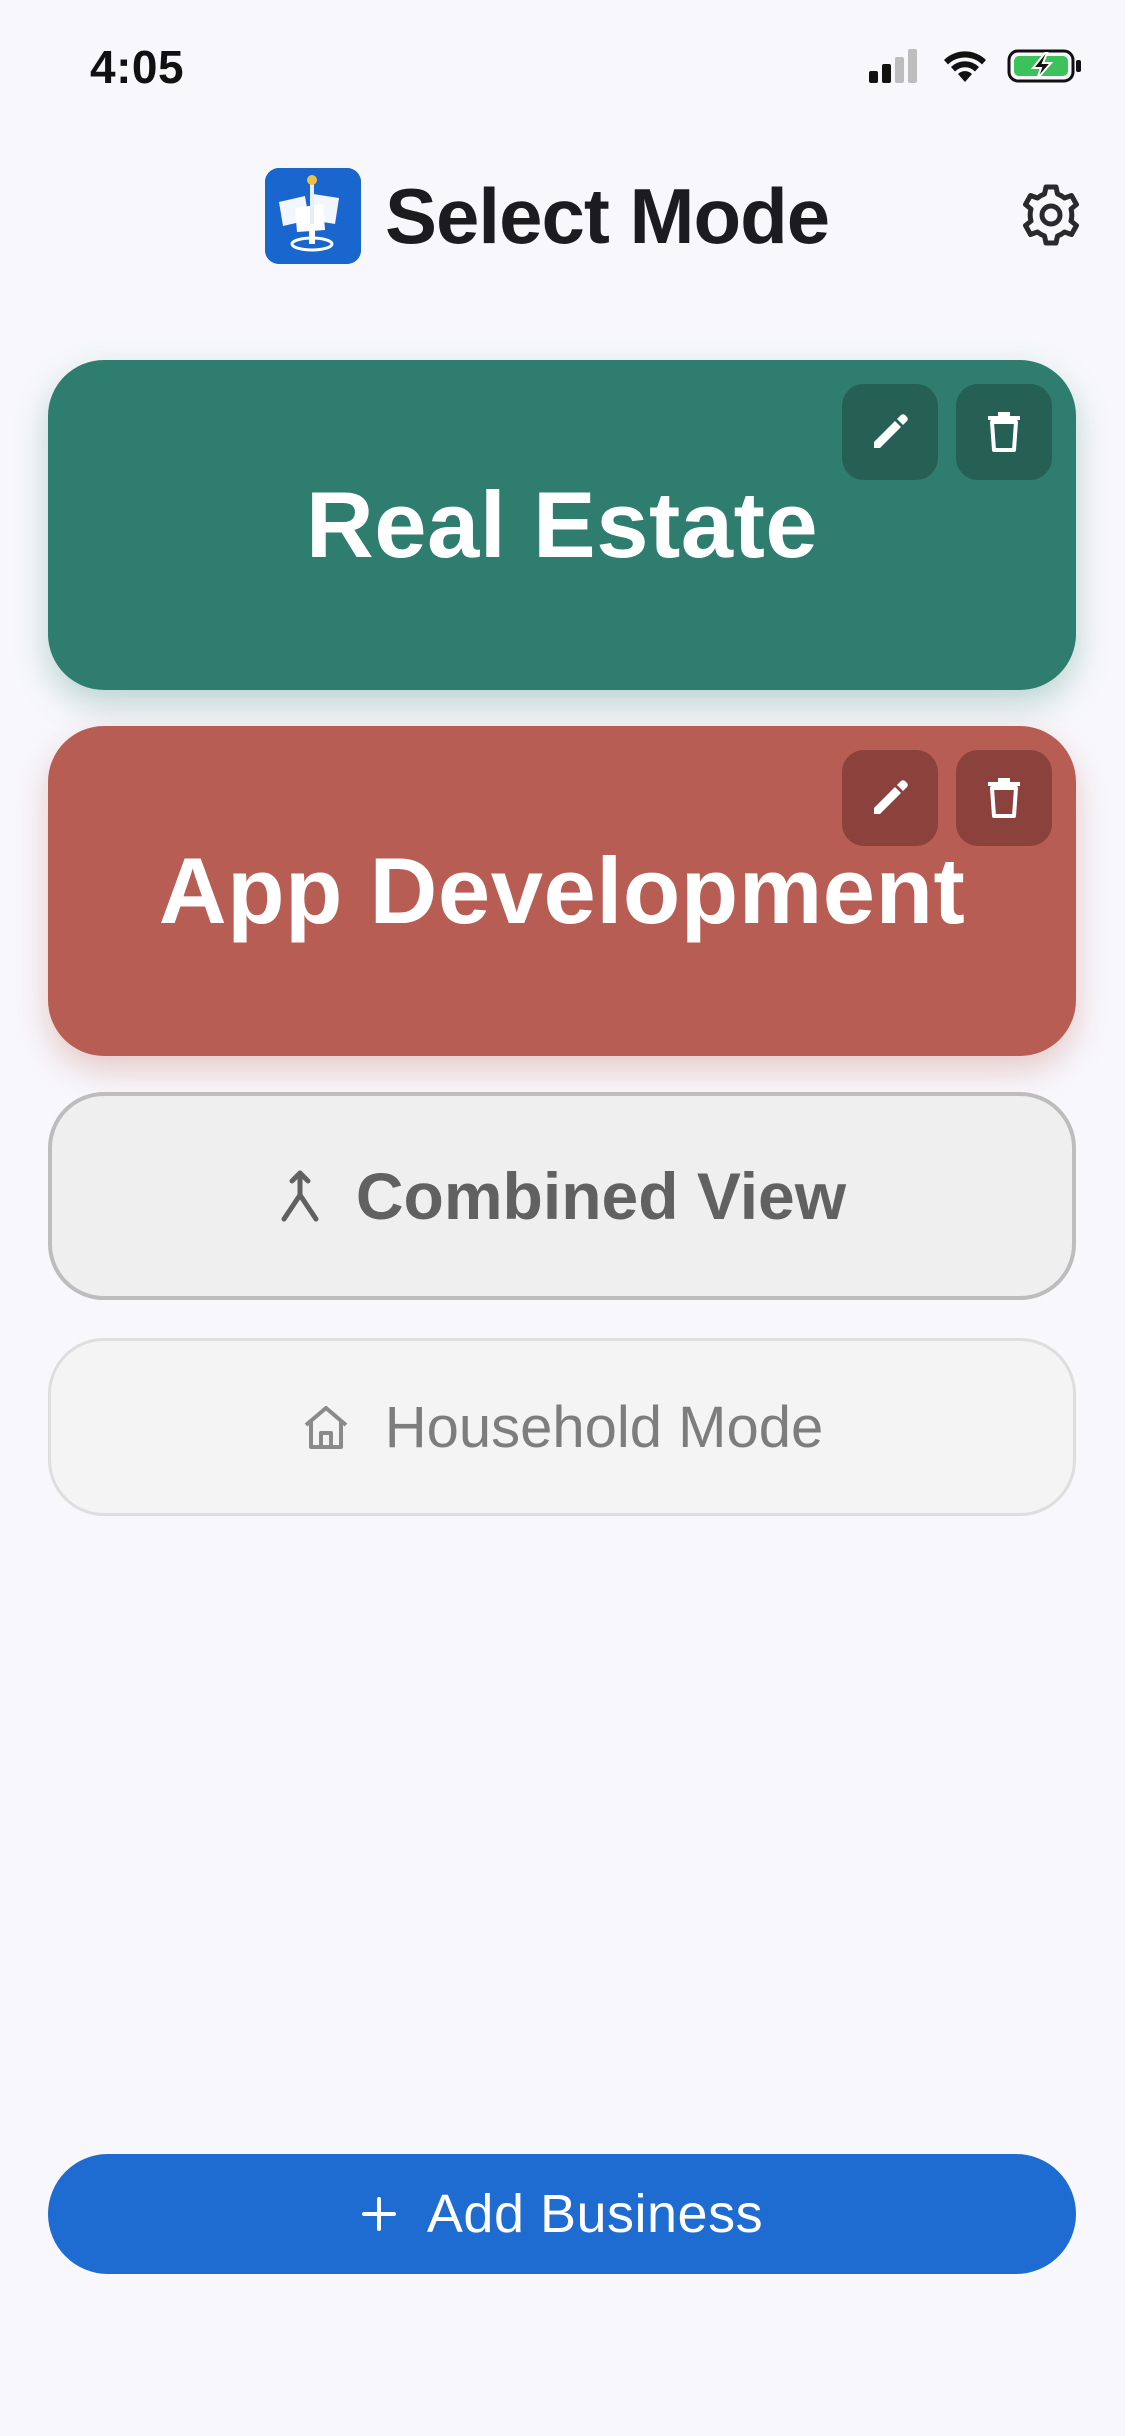 This screenshot has height=2436, width=1125. Describe the element at coordinates (607, 216) in the screenshot. I see `page-title: Select Mode` at that location.